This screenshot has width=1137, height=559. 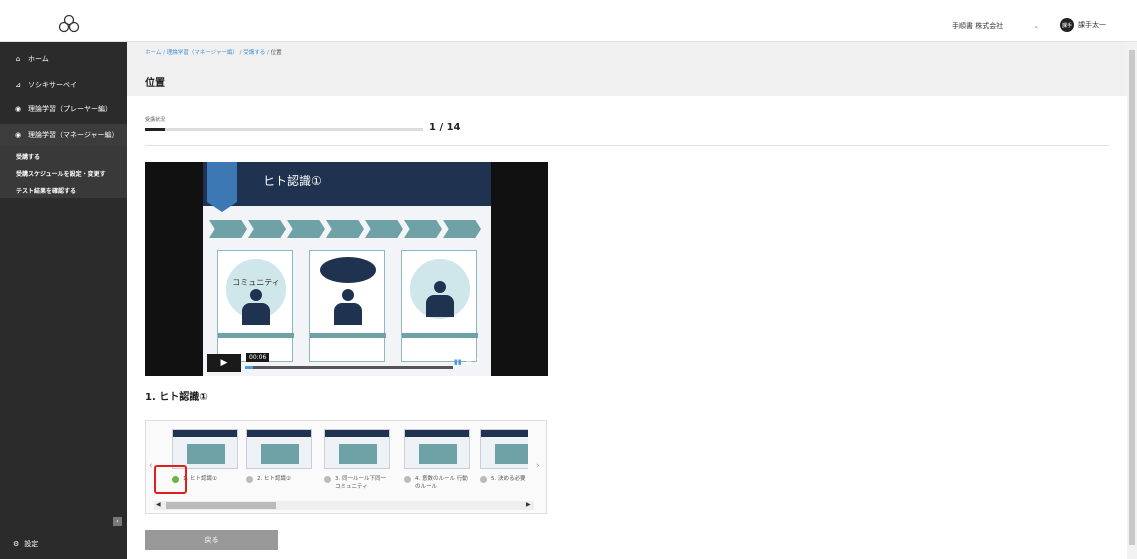 I want to click on user-name: 課手太一, so click(x=1092, y=25).